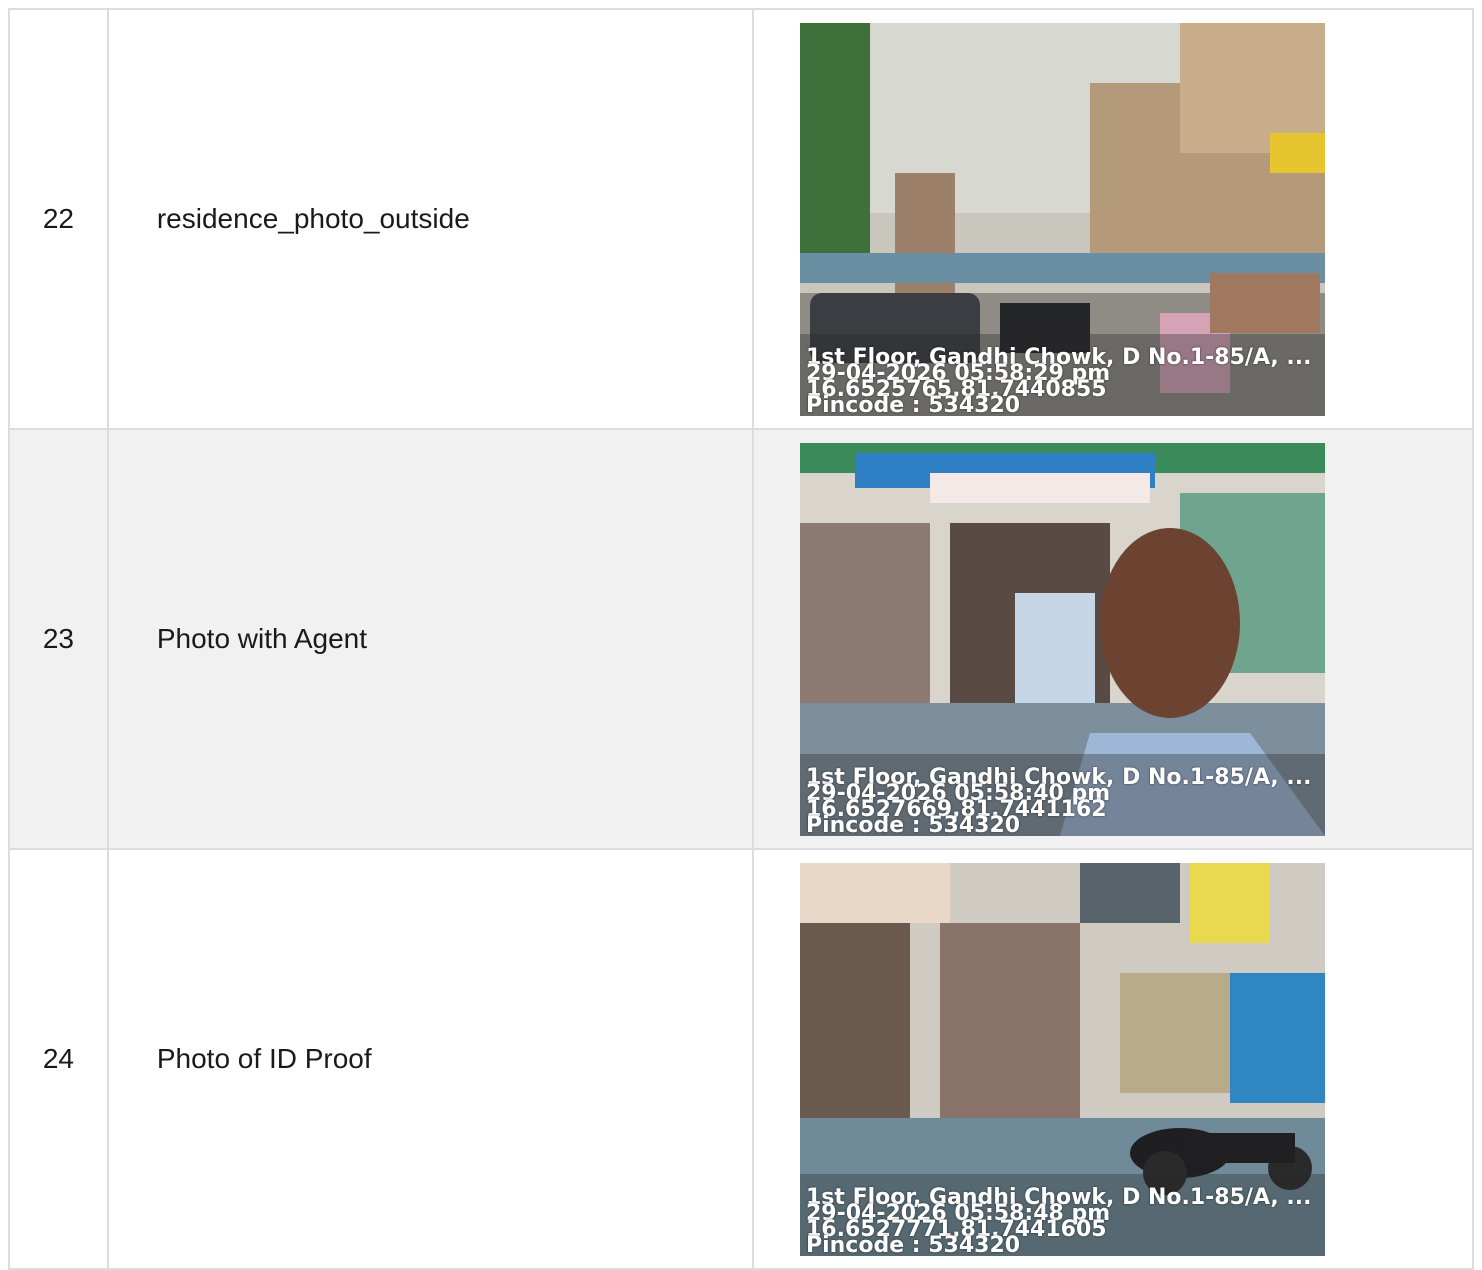  I want to click on row-label: Photo of ID Proof, so click(431, 1059).